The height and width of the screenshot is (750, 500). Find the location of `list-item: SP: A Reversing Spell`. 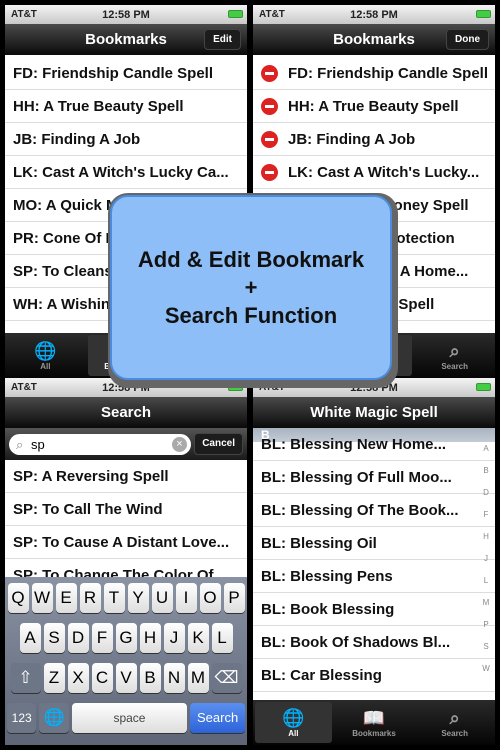

list-item: SP: A Reversing Spell is located at coordinates (126, 476).